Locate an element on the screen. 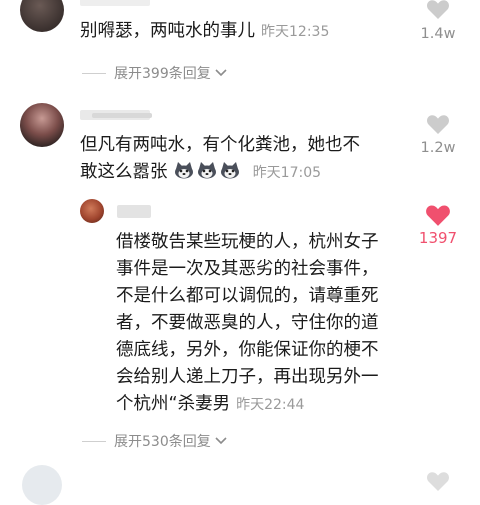 The width and height of the screenshot is (480, 505). reply-text-line: 德底线，另外，你能保证你的梗不 is located at coordinates (247, 350).